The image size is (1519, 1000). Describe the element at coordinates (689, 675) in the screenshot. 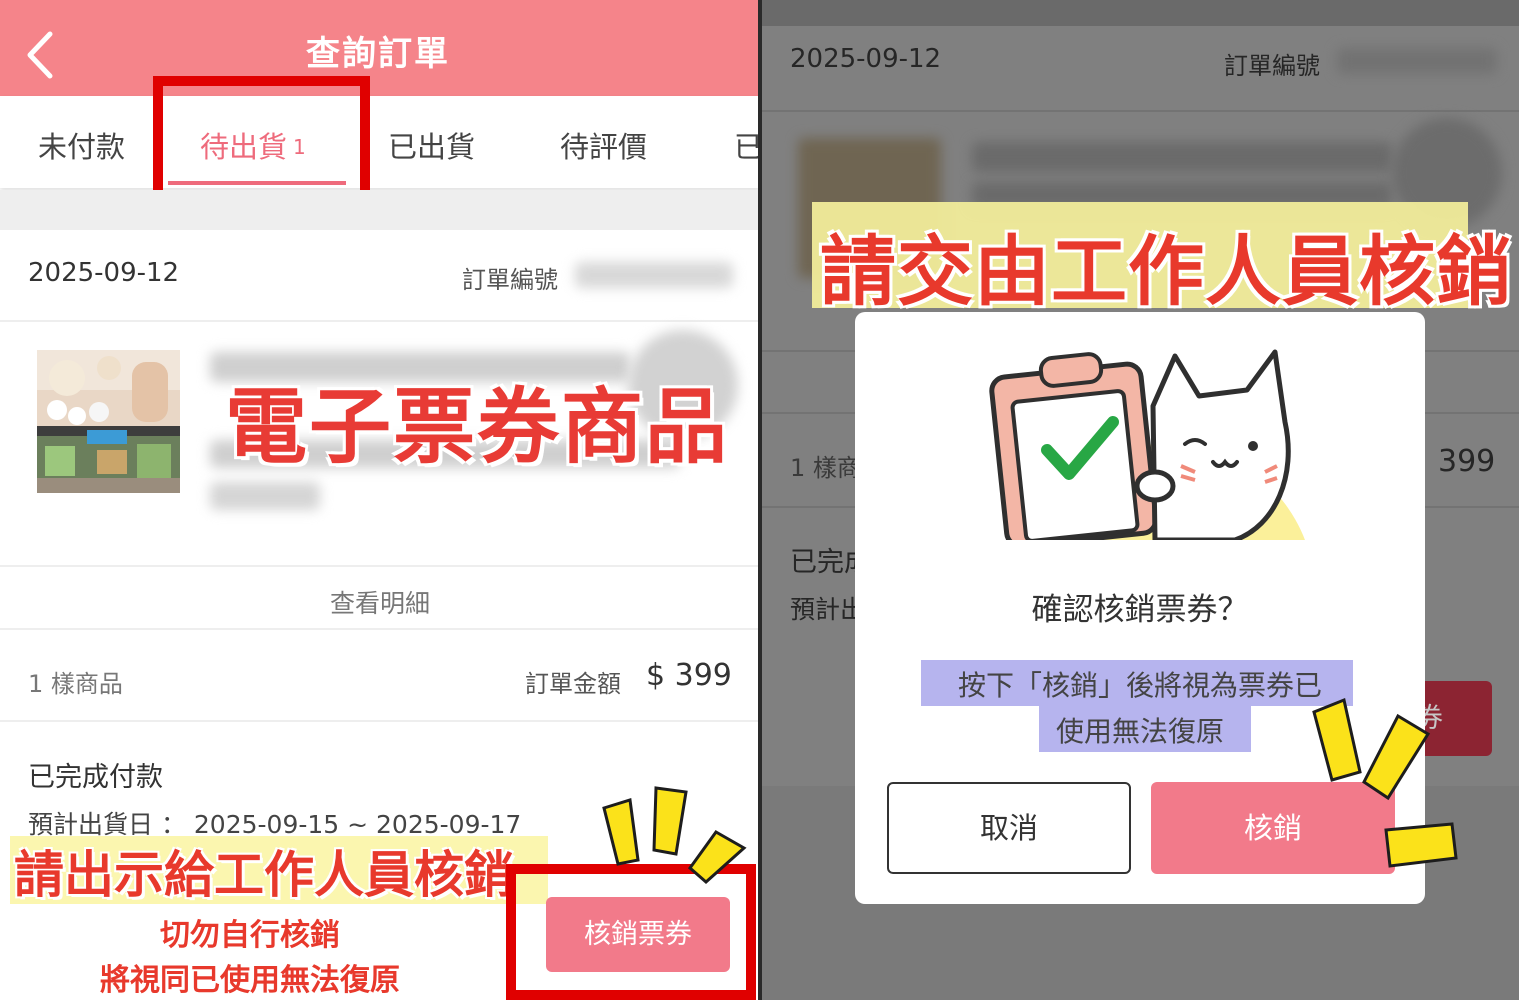

I see `order-amount: $ 399` at that location.